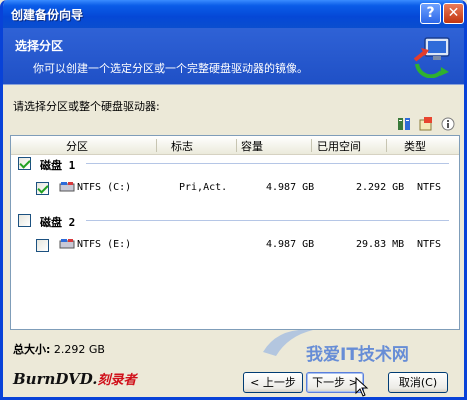 This screenshot has height=400, width=467. I want to click on close-button: ✕, so click(453, 13).